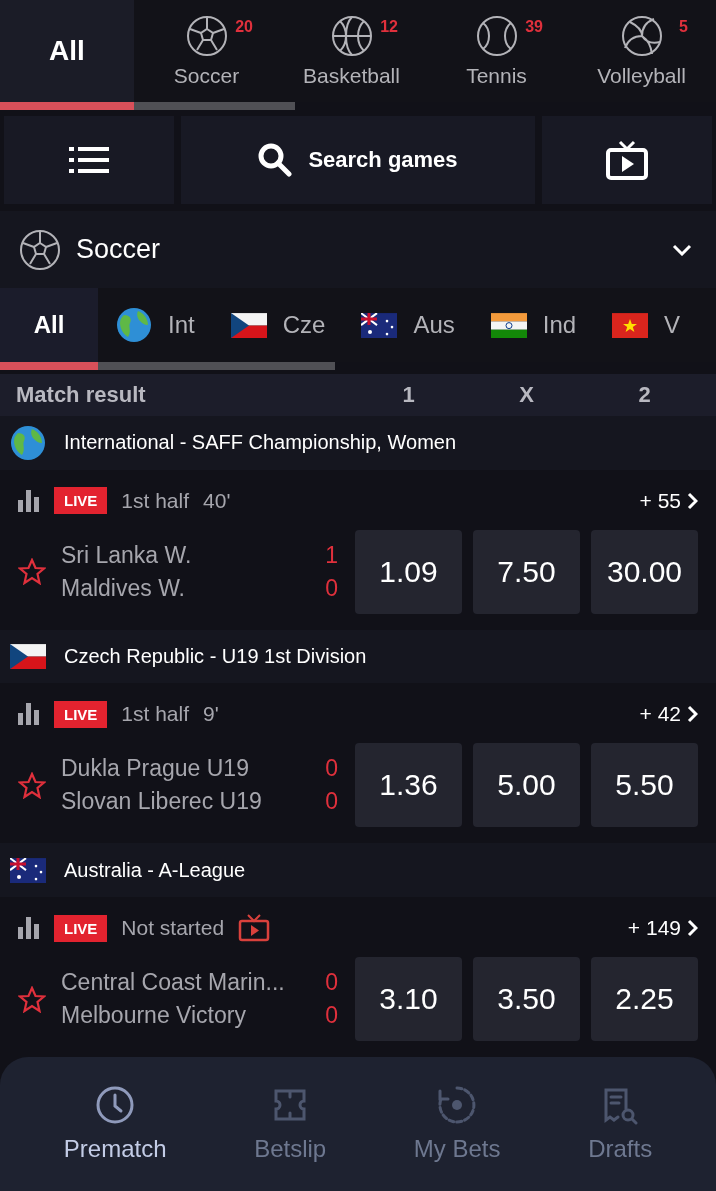 The width and height of the screenshot is (716, 1191). What do you see at coordinates (526, 999) in the screenshot?
I see `odds-button: 3.50` at bounding box center [526, 999].